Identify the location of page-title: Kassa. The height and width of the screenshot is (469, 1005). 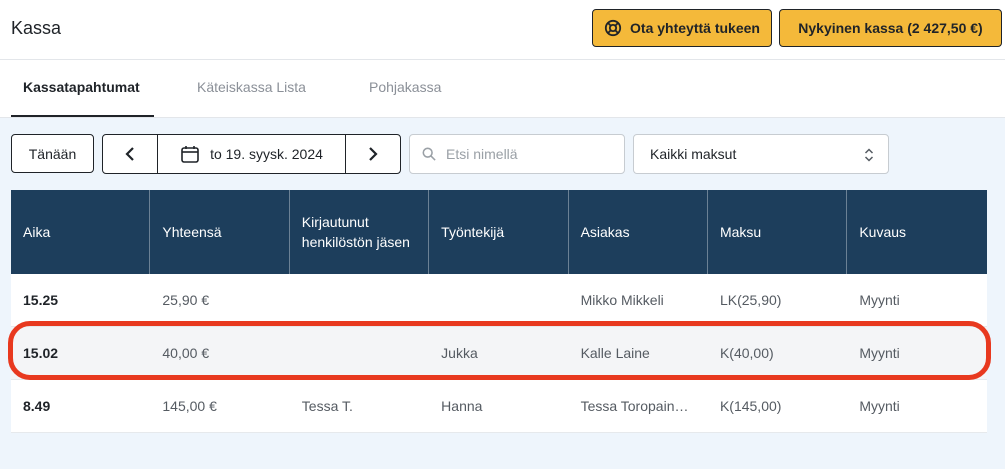
(36, 28).